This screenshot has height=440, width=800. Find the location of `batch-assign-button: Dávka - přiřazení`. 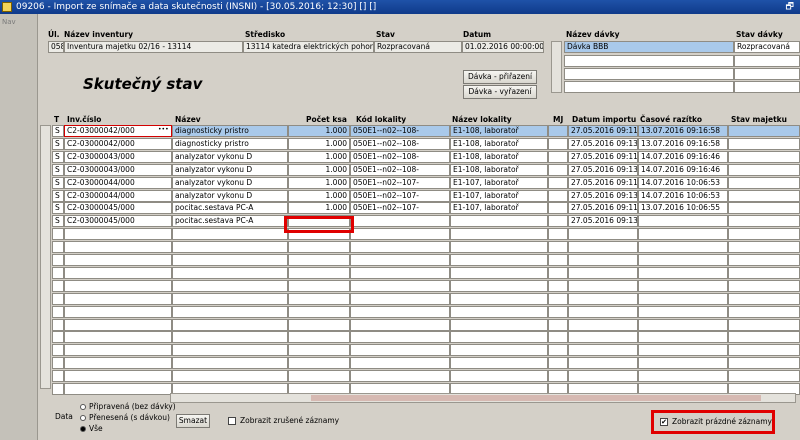

batch-assign-button: Dávka - přiřazení is located at coordinates (500, 77).